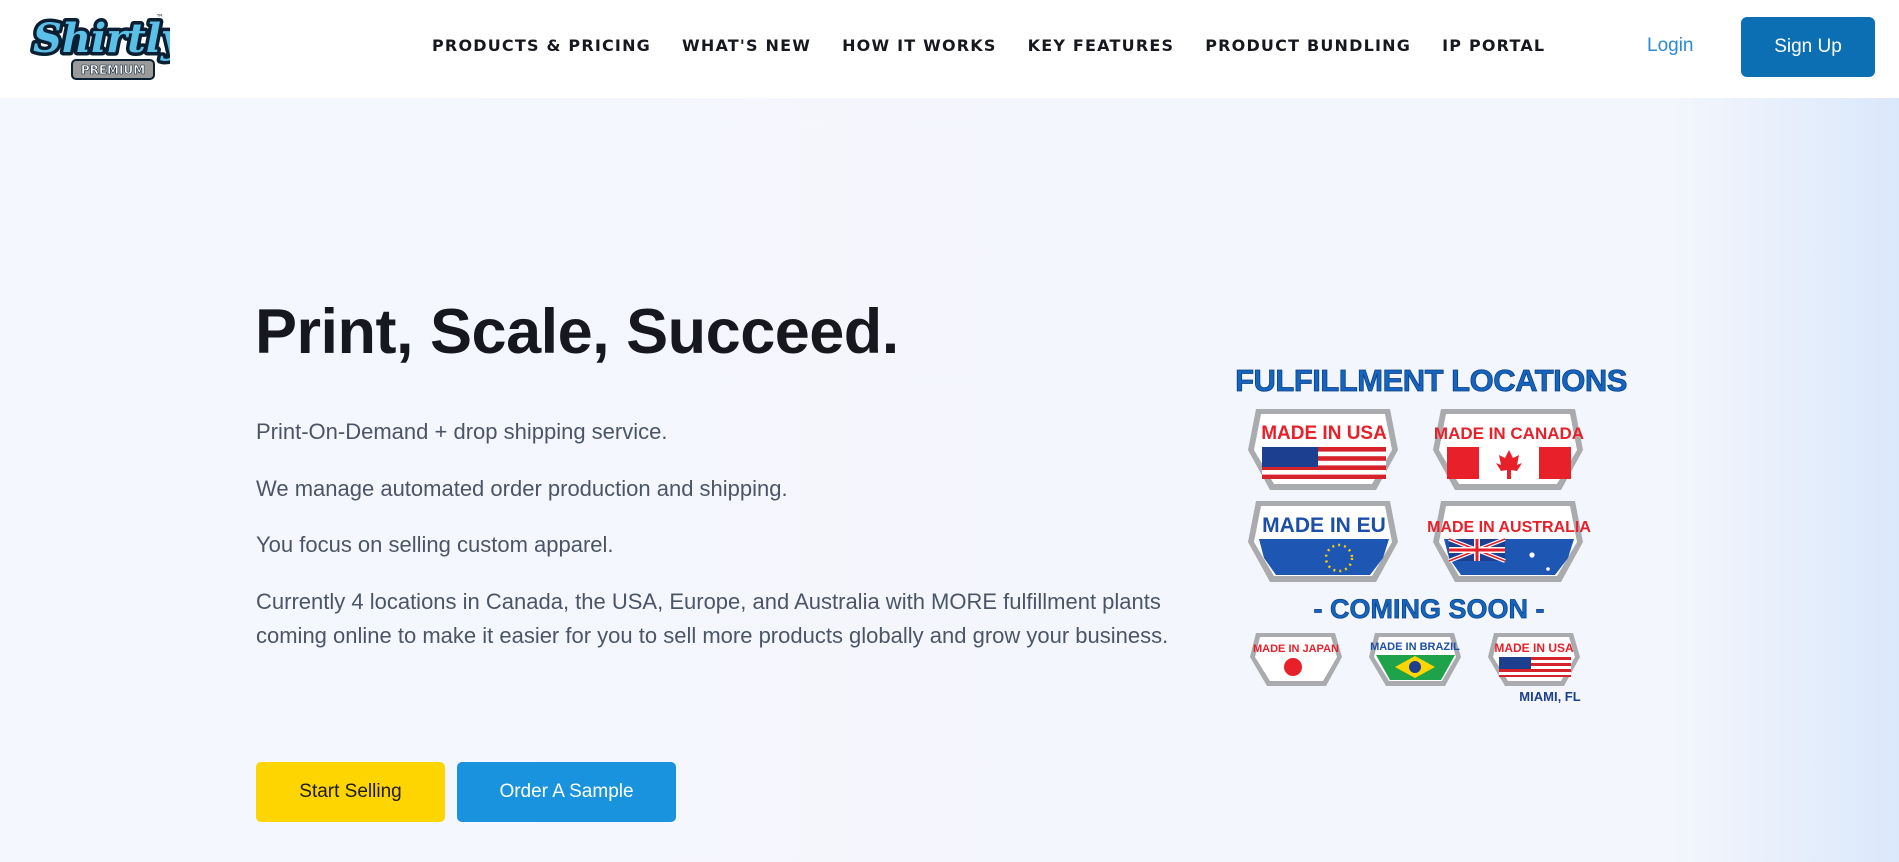 Image resolution: width=1899 pixels, height=862 pixels. What do you see at coordinates (1509, 433) in the screenshot?
I see `badge-label: MADE IN CANADA` at bounding box center [1509, 433].